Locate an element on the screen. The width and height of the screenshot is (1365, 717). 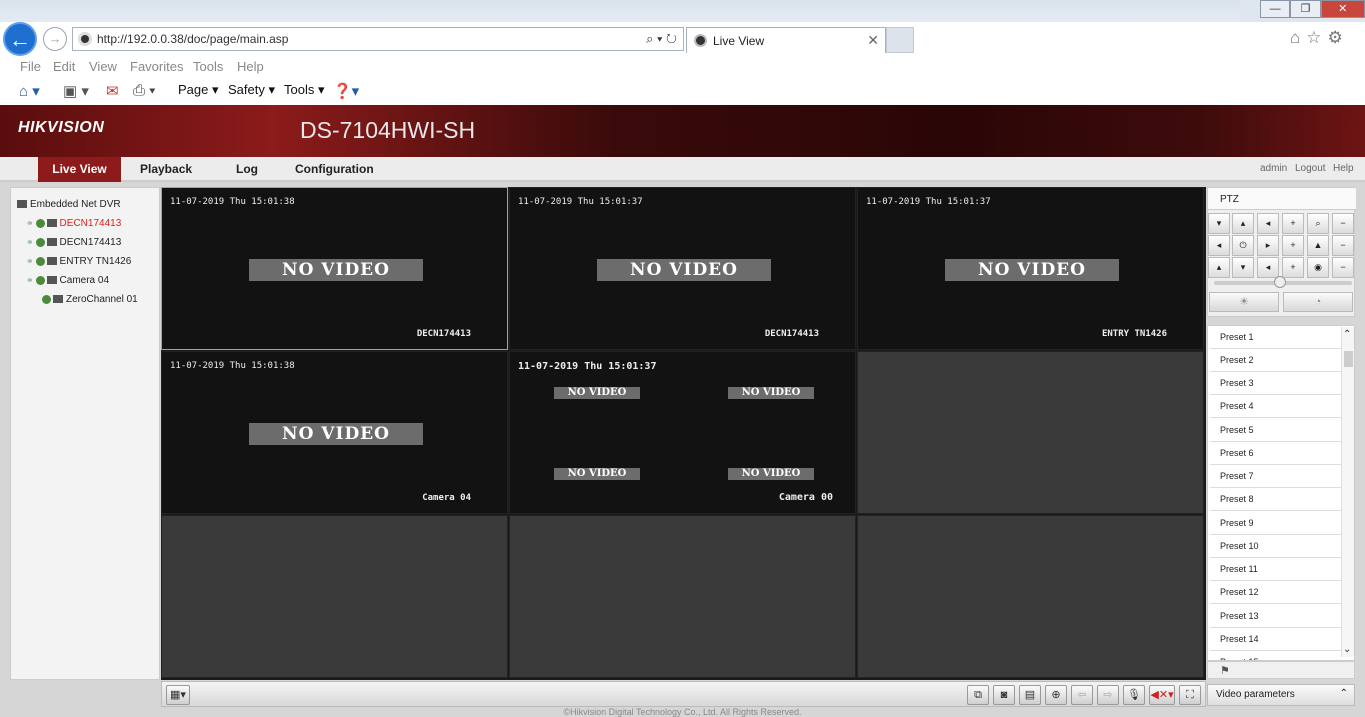
tree-item-camera-4: ⚭ Camera 04 is located at coordinates (67, 280).